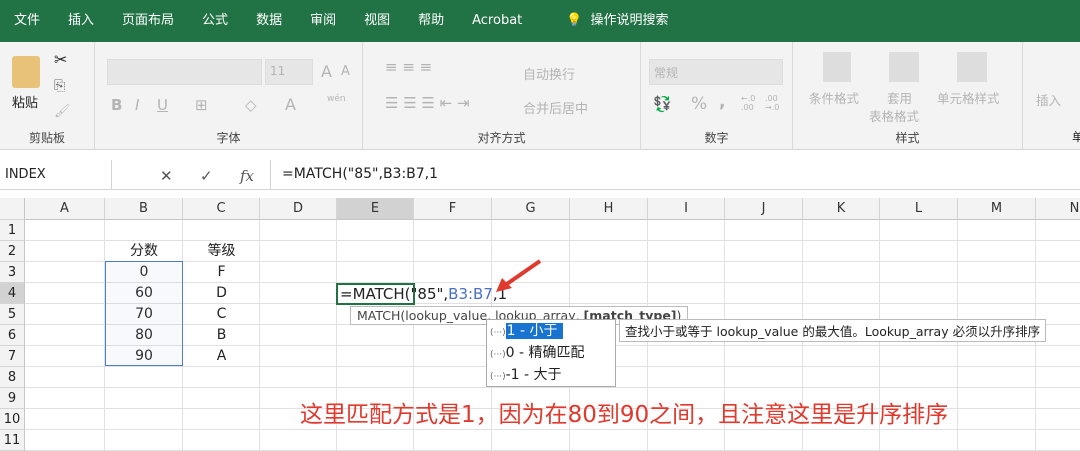  What do you see at coordinates (12, 251) in the screenshot?
I see `row-header-2: 2` at bounding box center [12, 251].